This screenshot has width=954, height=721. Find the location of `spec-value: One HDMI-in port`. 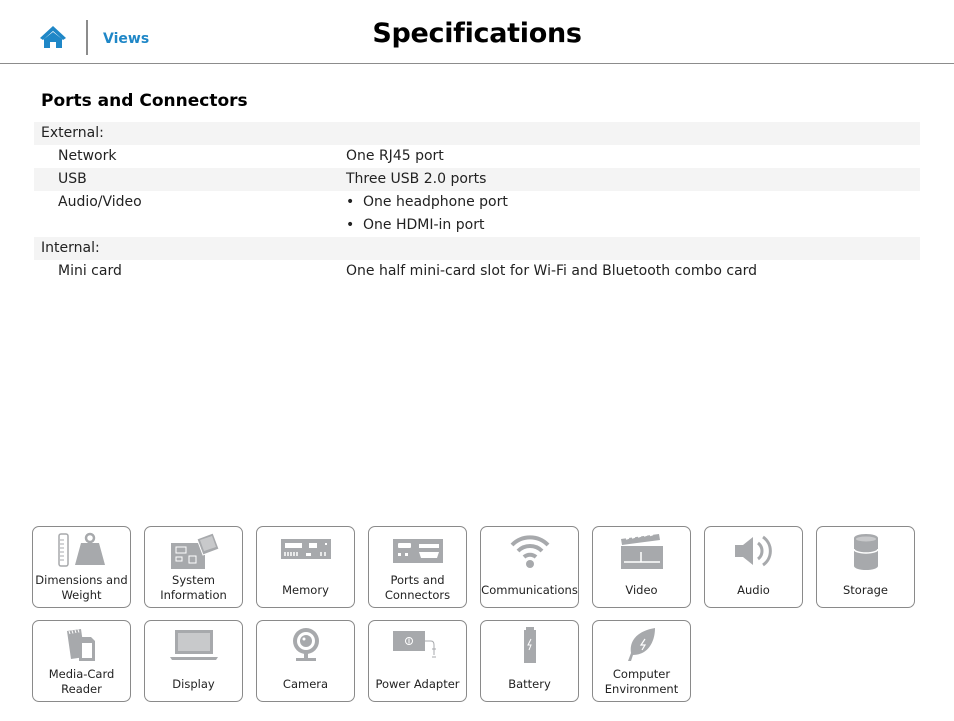

spec-value: One HDMI-in port is located at coordinates (424, 225).